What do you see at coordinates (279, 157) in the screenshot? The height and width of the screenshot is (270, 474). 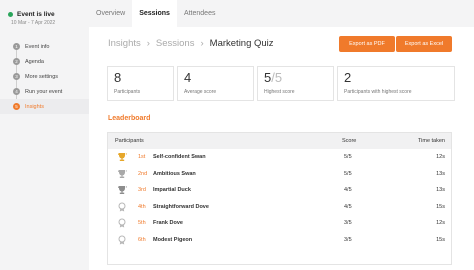 I see `table-row: 1st Self-confident Swan 5/5 12s` at bounding box center [279, 157].